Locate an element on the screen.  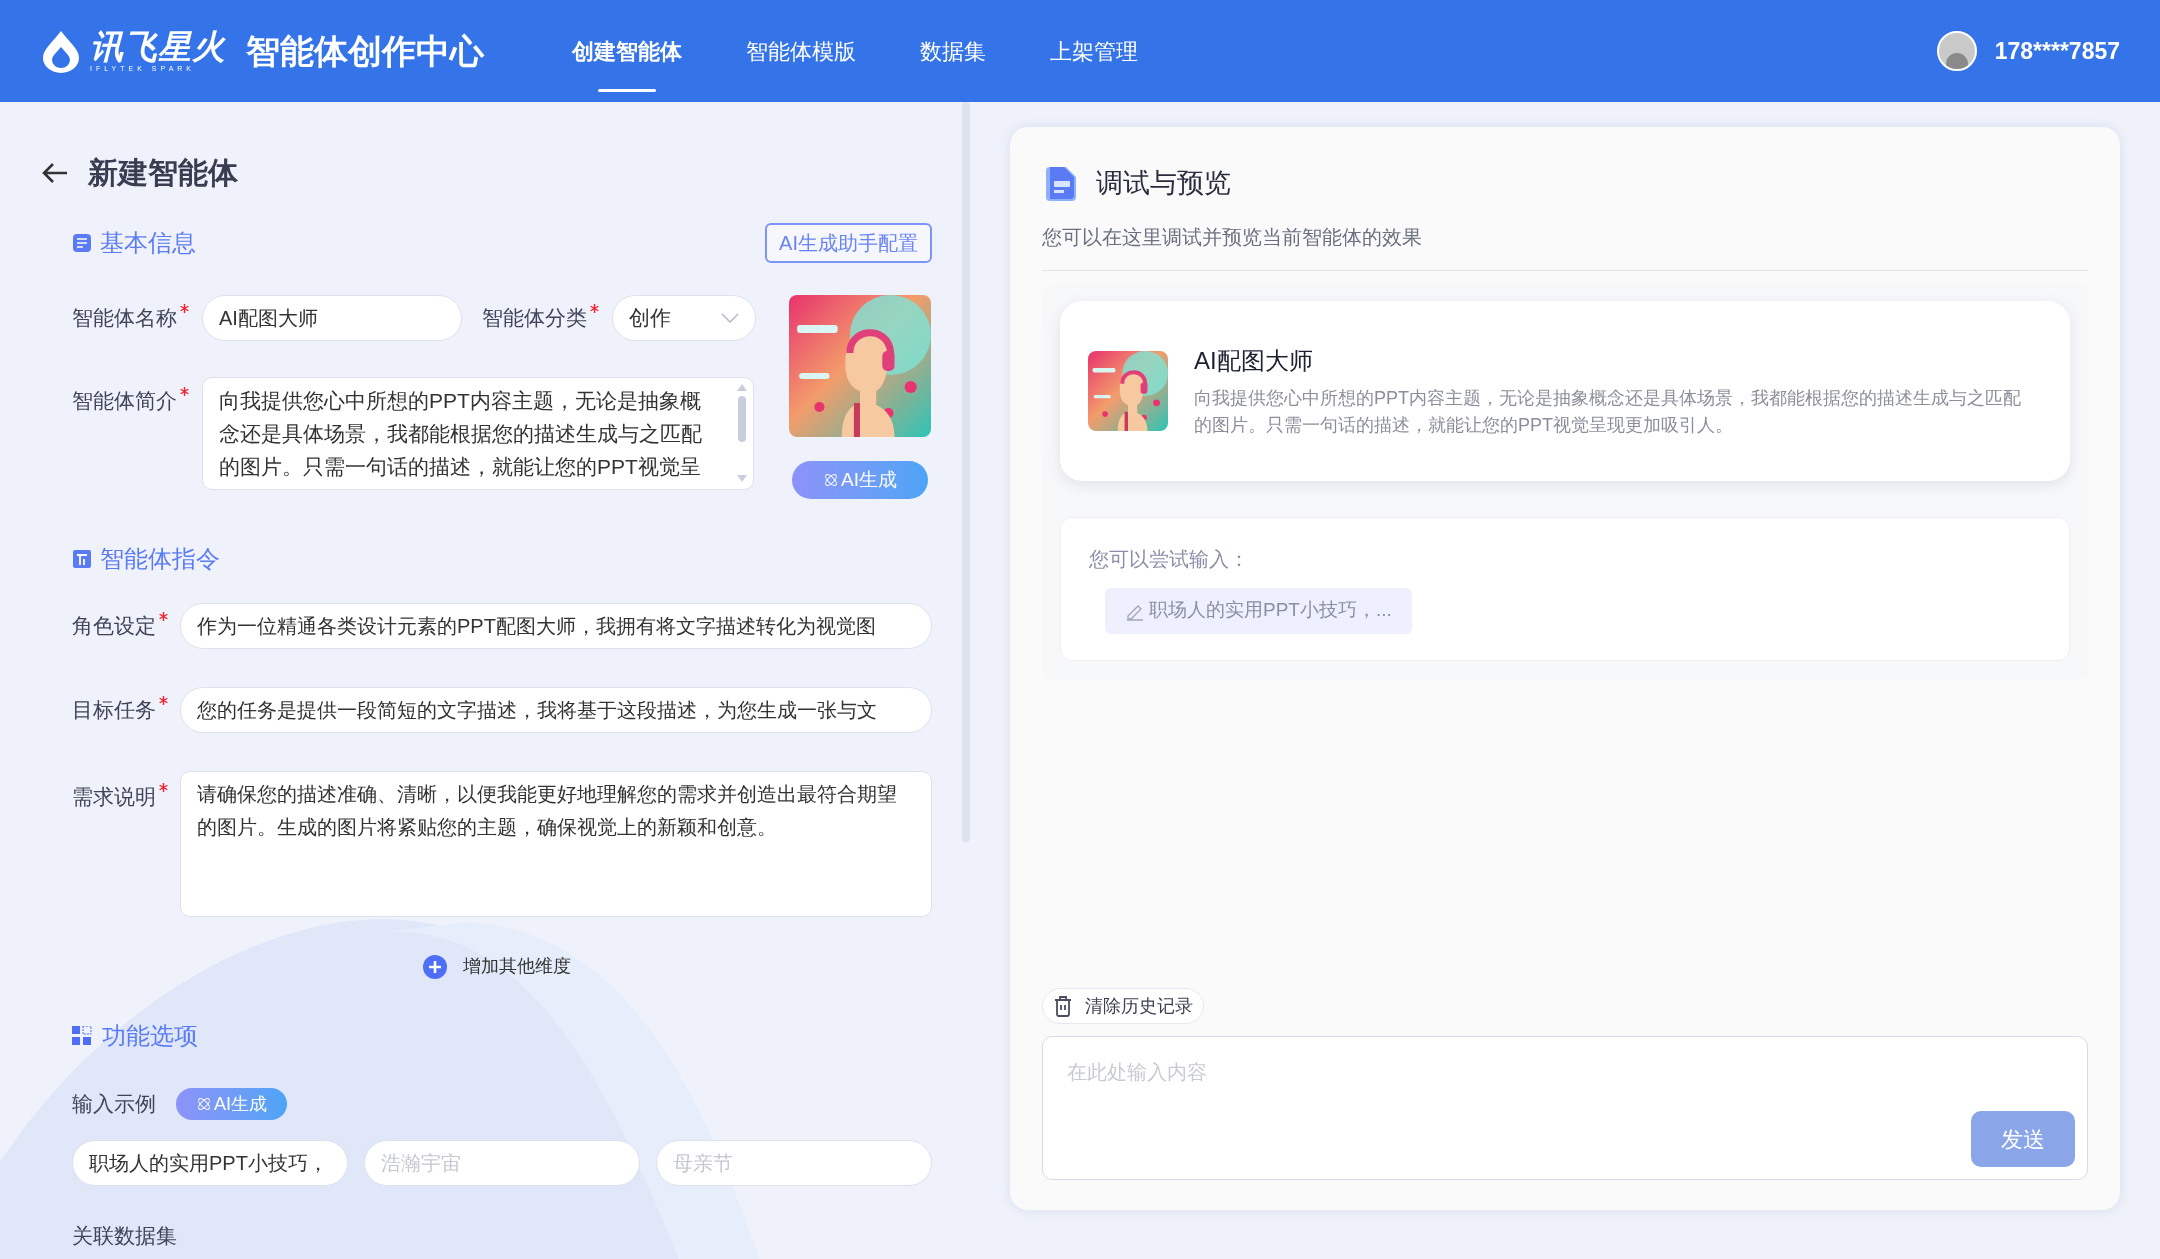
instruction-icon is located at coordinates (82, 559).